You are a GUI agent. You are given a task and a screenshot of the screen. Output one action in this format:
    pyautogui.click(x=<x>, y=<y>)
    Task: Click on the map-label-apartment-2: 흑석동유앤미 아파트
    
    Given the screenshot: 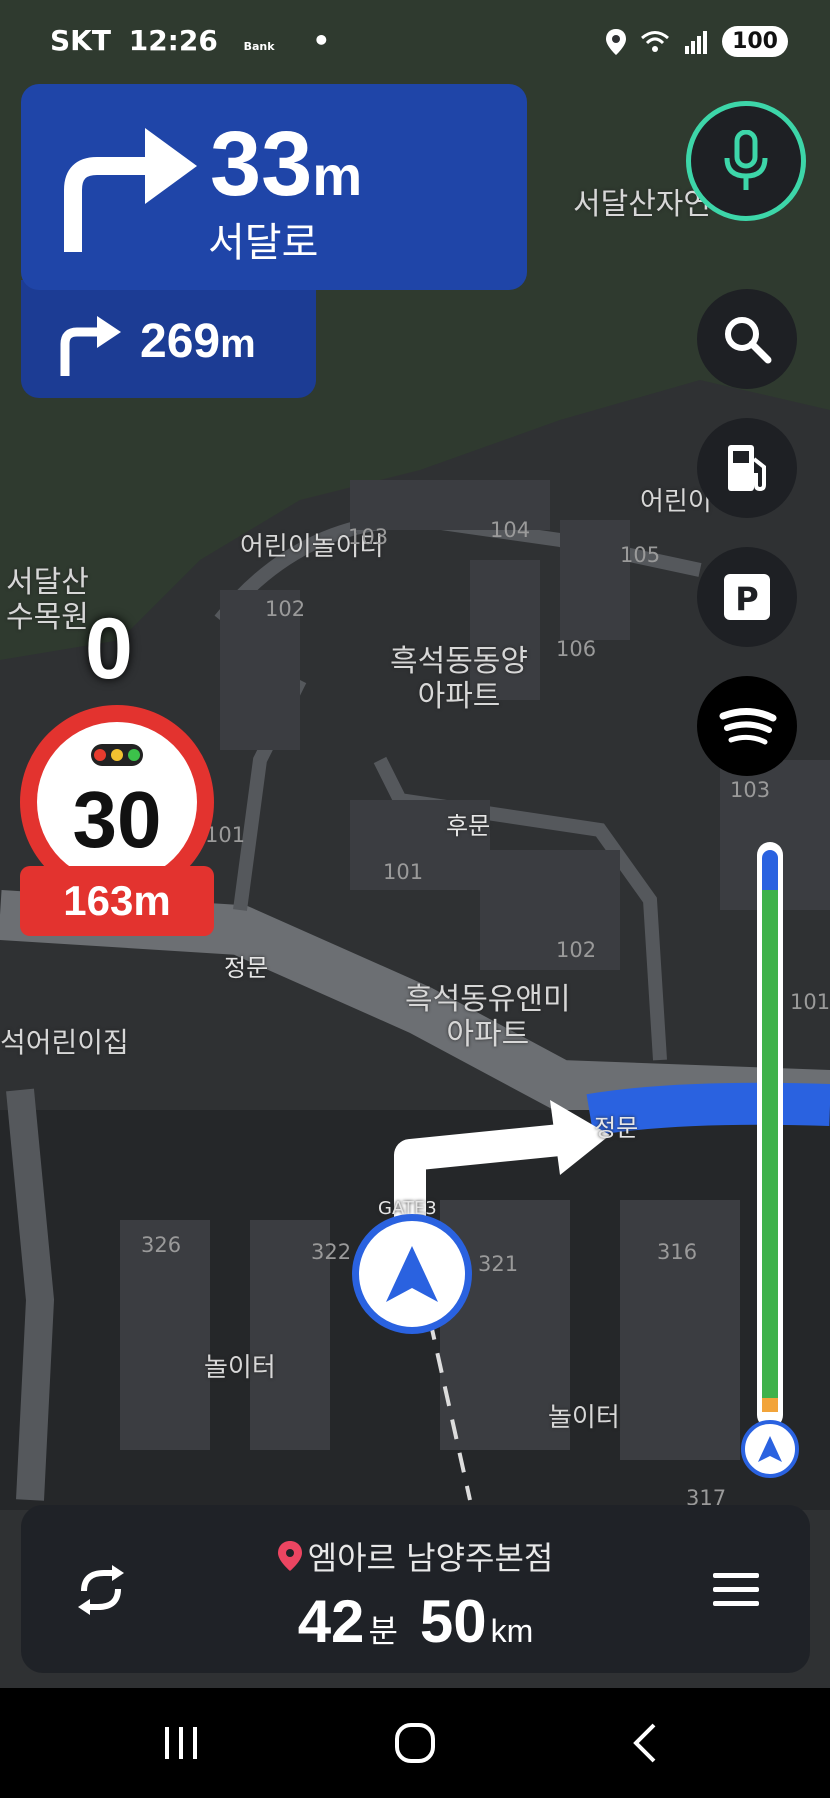 What is the action you would take?
    pyautogui.click(x=488, y=1017)
    